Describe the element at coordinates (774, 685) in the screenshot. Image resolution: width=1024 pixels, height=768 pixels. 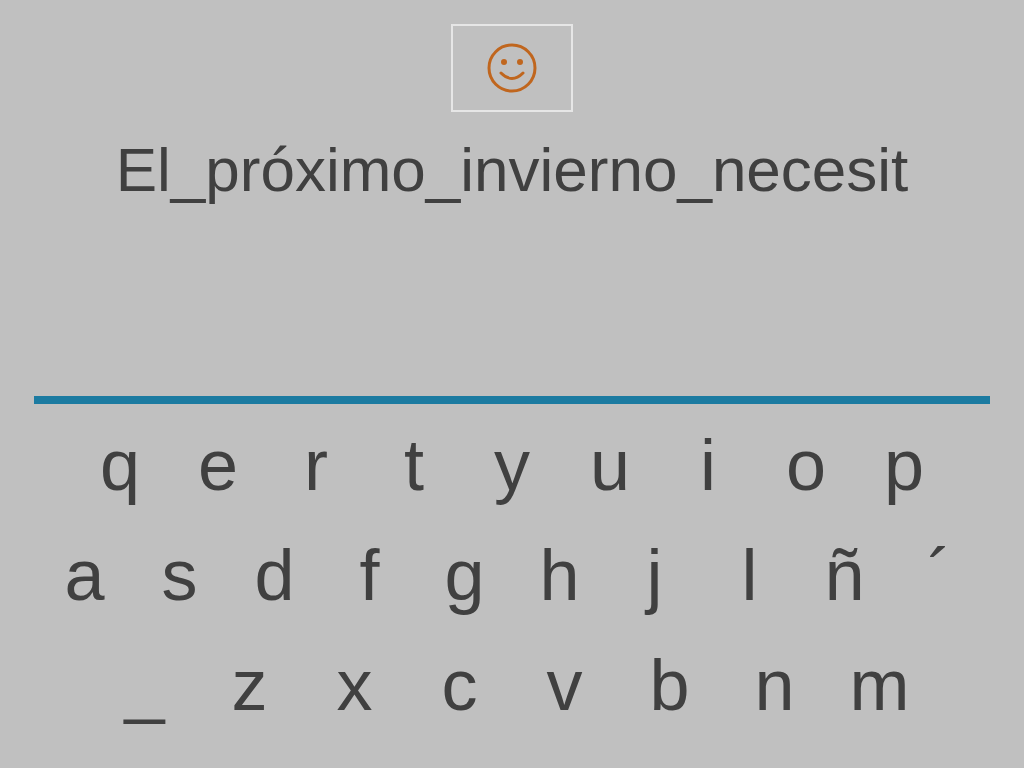
I see `letter-key: n` at that location.